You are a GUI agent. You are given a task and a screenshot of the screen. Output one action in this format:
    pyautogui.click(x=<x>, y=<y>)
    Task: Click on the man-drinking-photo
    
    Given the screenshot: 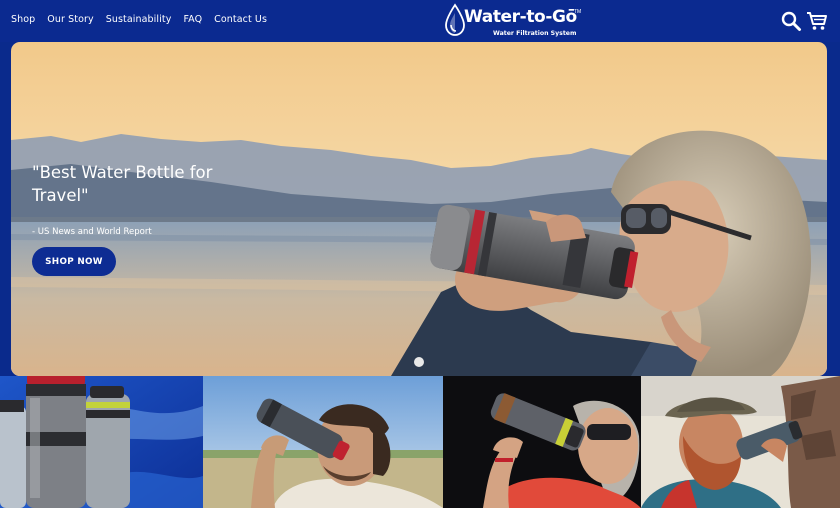 What is the action you would take?
    pyautogui.click(x=323, y=442)
    